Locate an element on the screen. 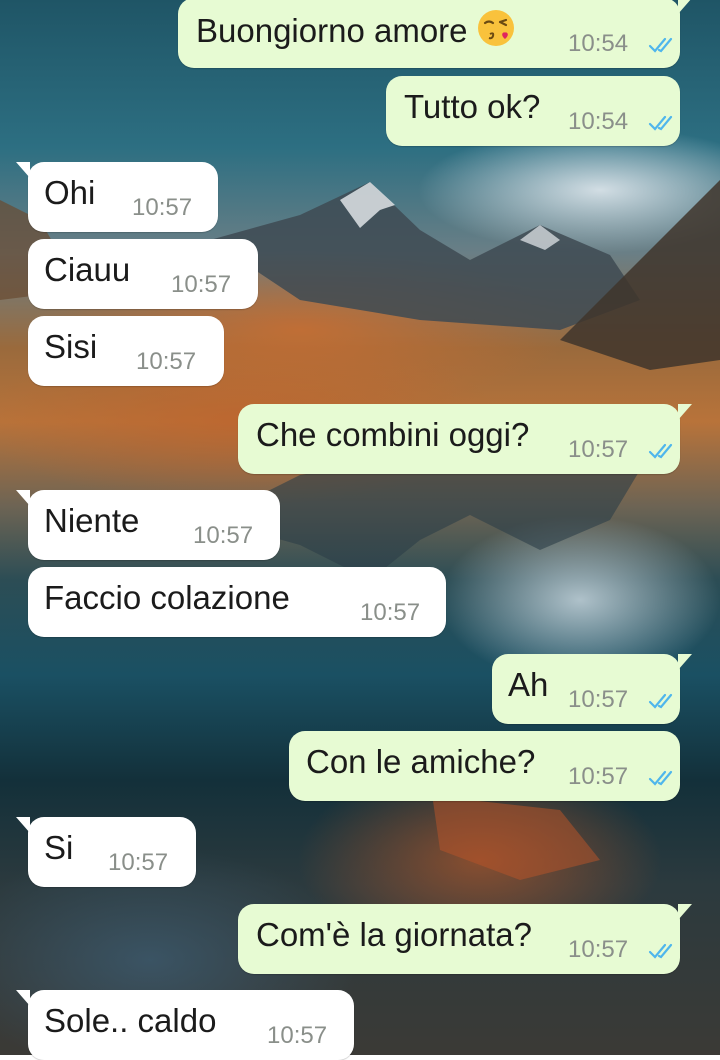  message-incoming: Ciauu 10:57 is located at coordinates (143, 274).